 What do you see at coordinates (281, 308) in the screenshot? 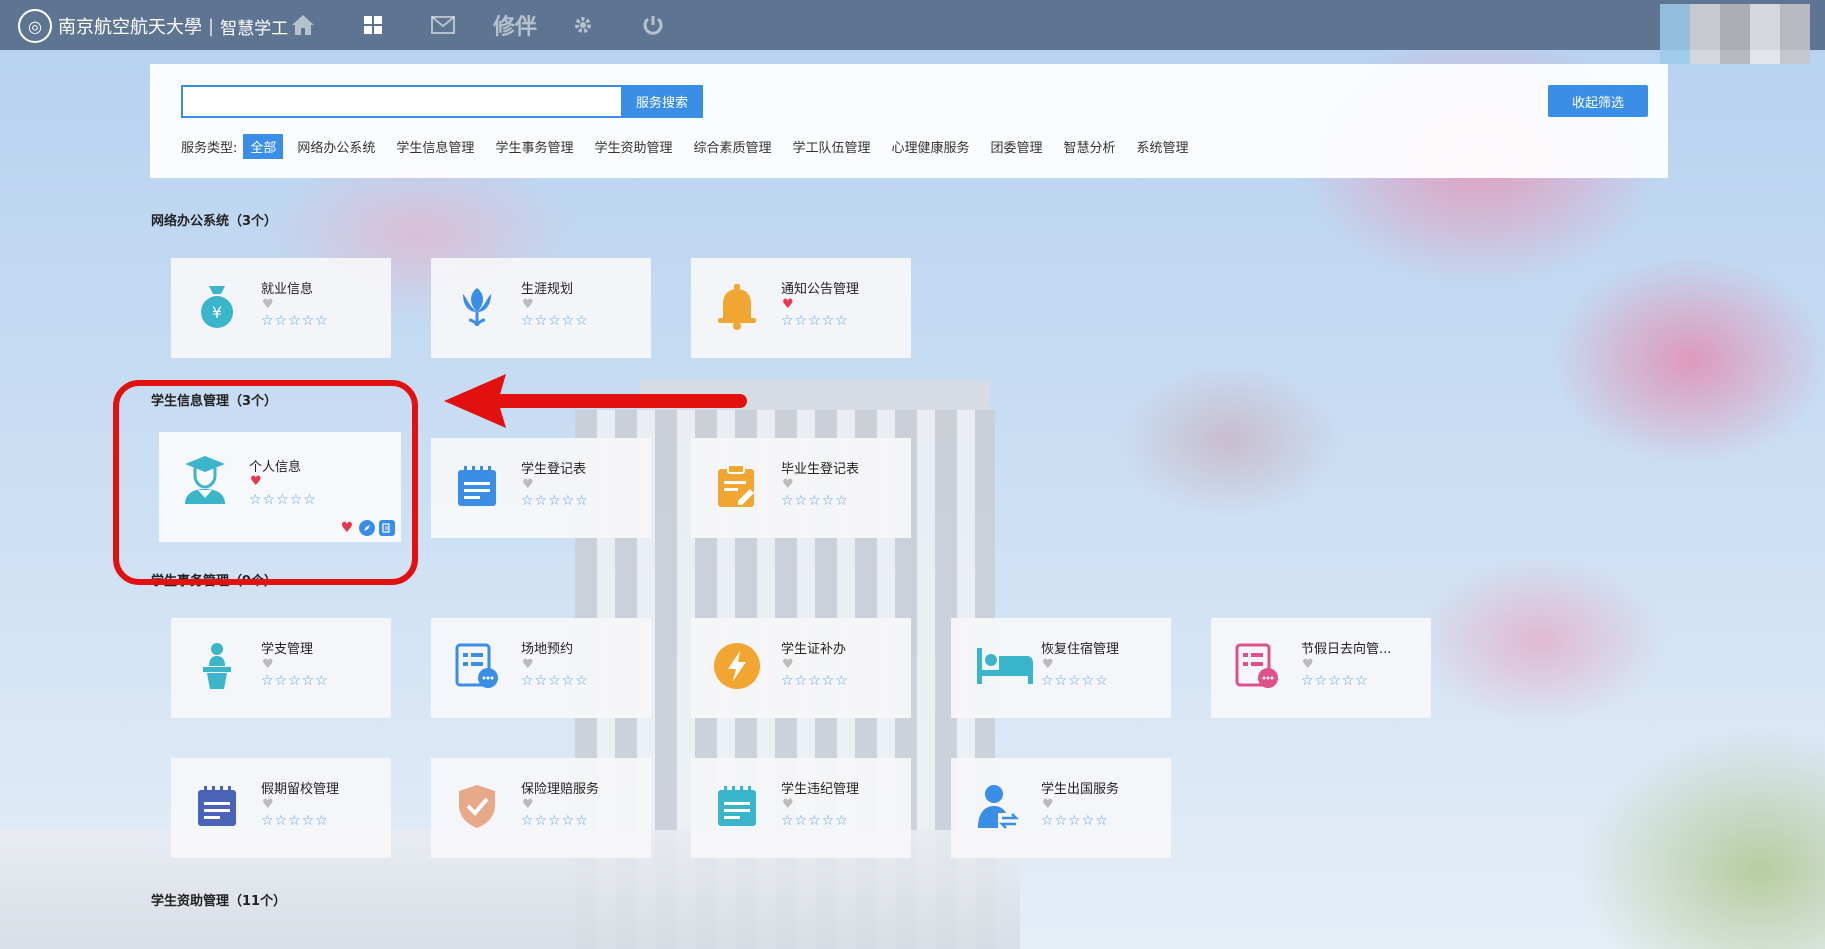
I see `service-card: ¥ 就业信息 ♥ ☆☆☆☆☆` at bounding box center [281, 308].